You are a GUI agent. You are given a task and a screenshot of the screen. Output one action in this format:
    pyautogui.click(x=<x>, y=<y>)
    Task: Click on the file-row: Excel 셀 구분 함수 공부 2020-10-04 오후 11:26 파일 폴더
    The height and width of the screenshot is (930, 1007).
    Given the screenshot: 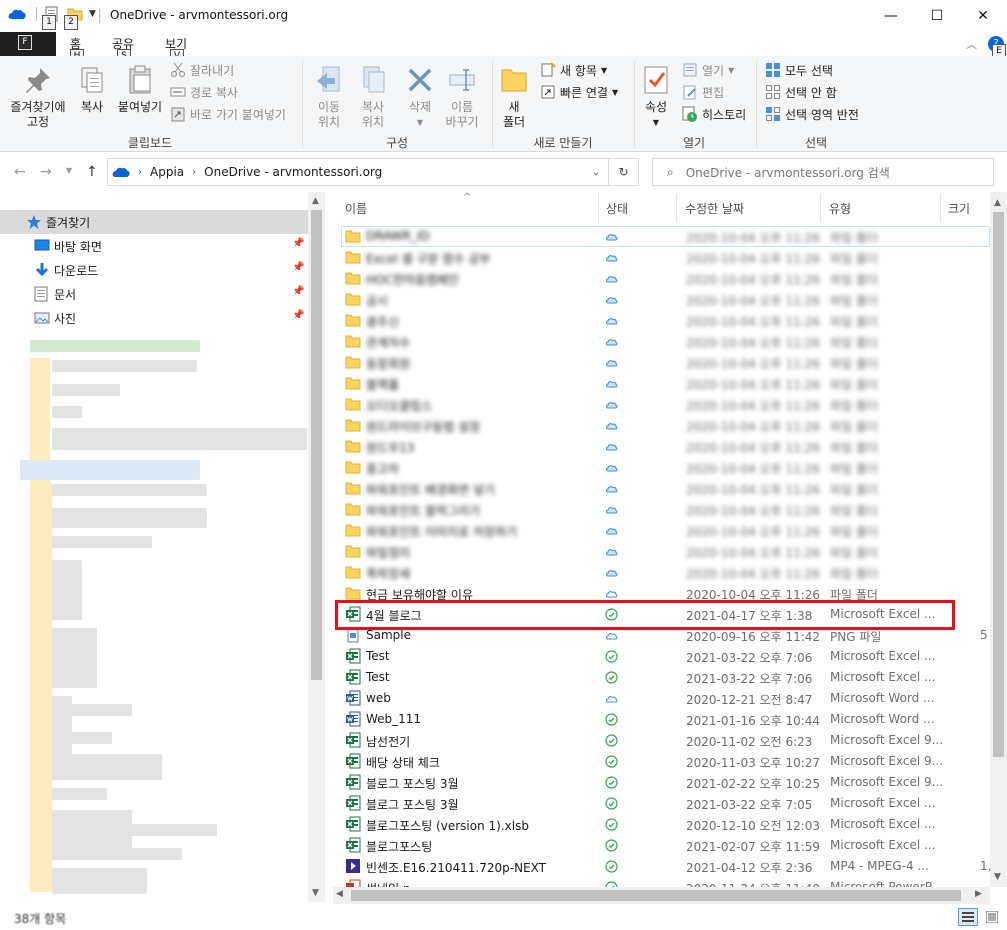 What is the action you would take?
    pyautogui.click(x=661, y=257)
    